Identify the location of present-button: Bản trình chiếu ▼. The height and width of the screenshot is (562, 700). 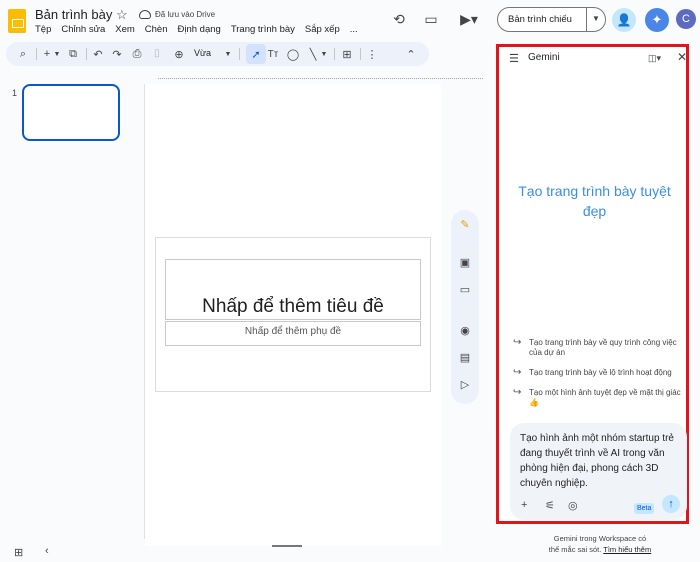
(551, 19).